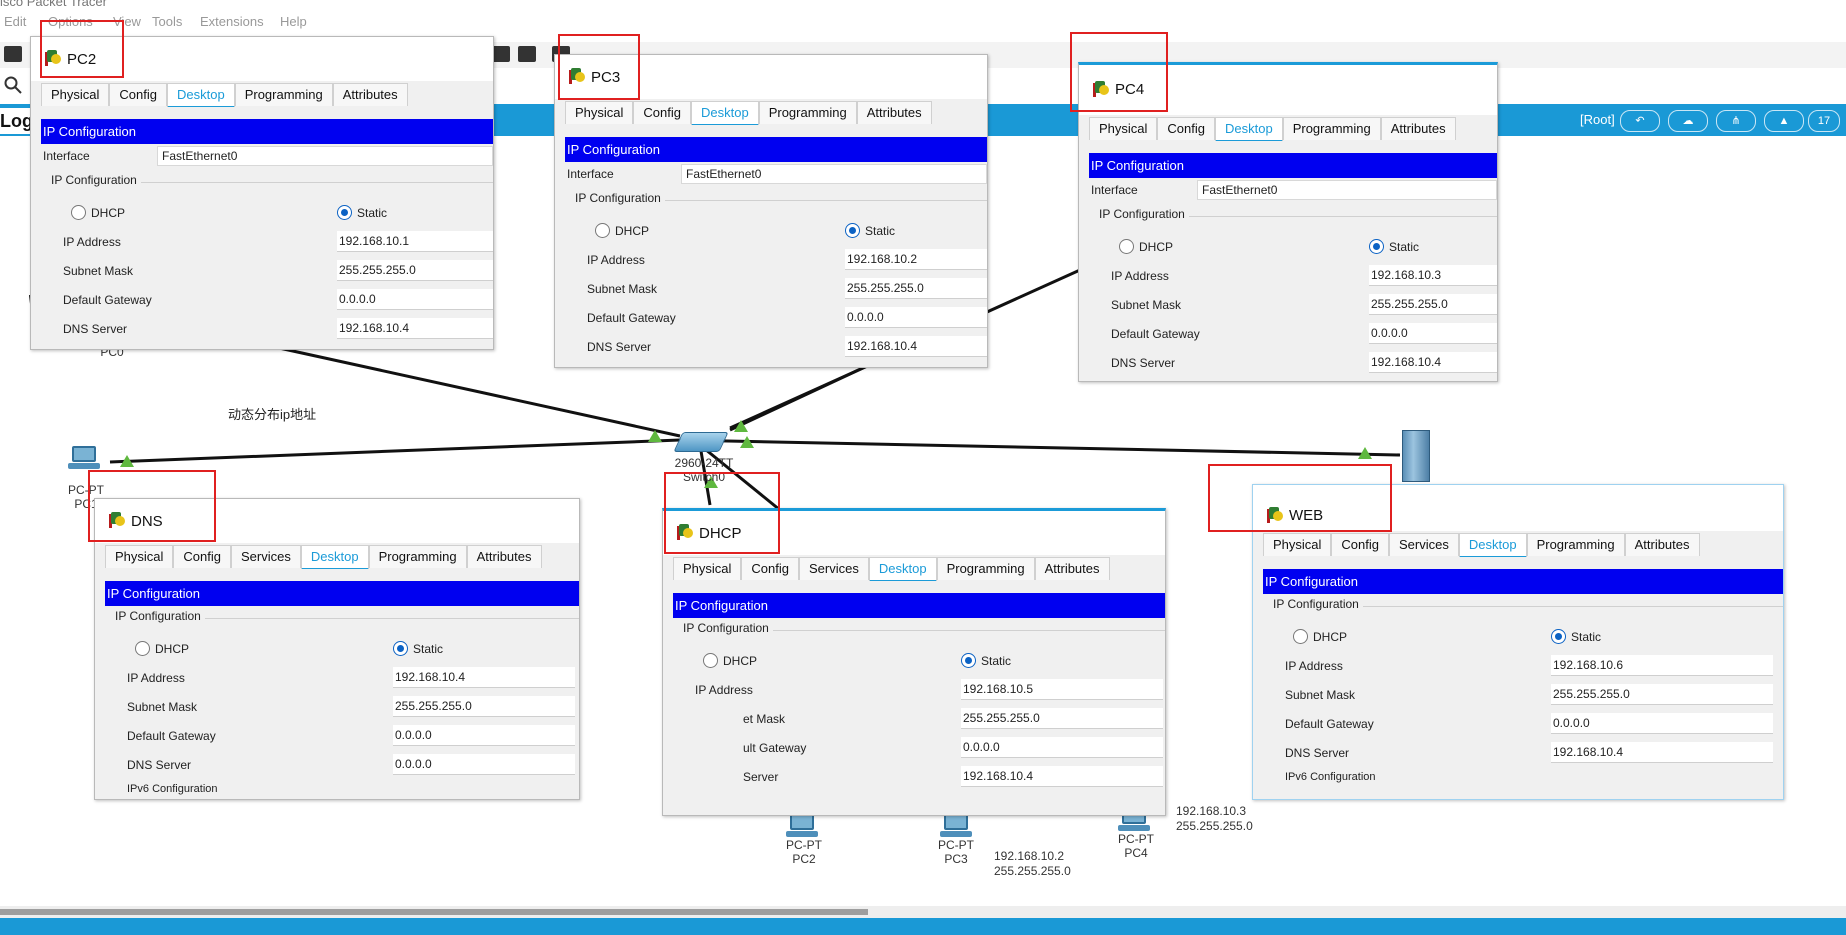 The image size is (1846, 935). Describe the element at coordinates (484, 764) in the screenshot. I see `dns-server-field: 0.0.0.0` at that location.